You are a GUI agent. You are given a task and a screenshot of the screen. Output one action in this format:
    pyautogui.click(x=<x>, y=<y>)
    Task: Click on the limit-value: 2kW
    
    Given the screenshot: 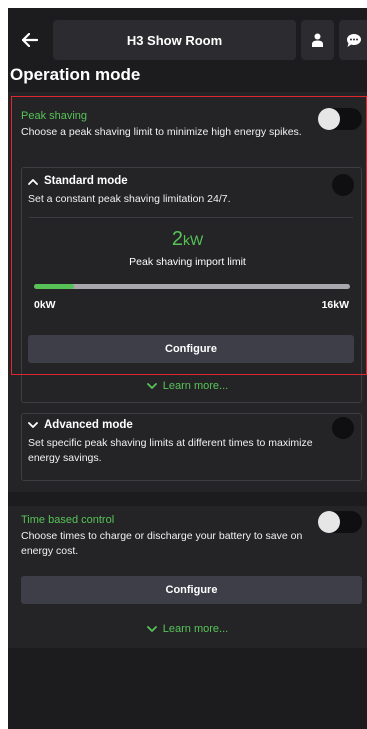 What is the action you would take?
    pyautogui.click(x=187, y=239)
    